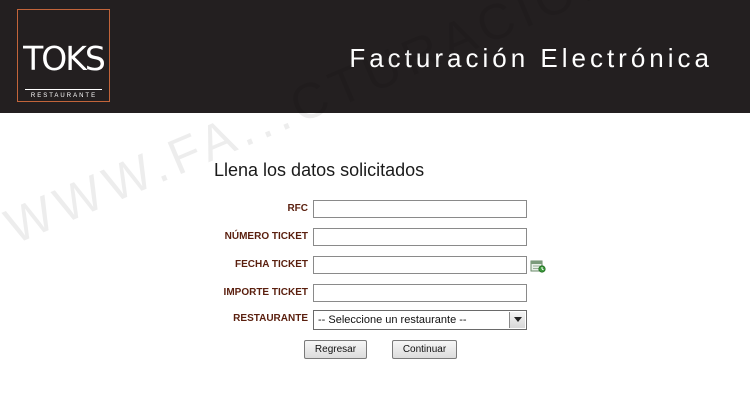 The image size is (750, 416). What do you see at coordinates (271, 264) in the screenshot?
I see `ticket-date-label: FECHA TICKET` at bounding box center [271, 264].